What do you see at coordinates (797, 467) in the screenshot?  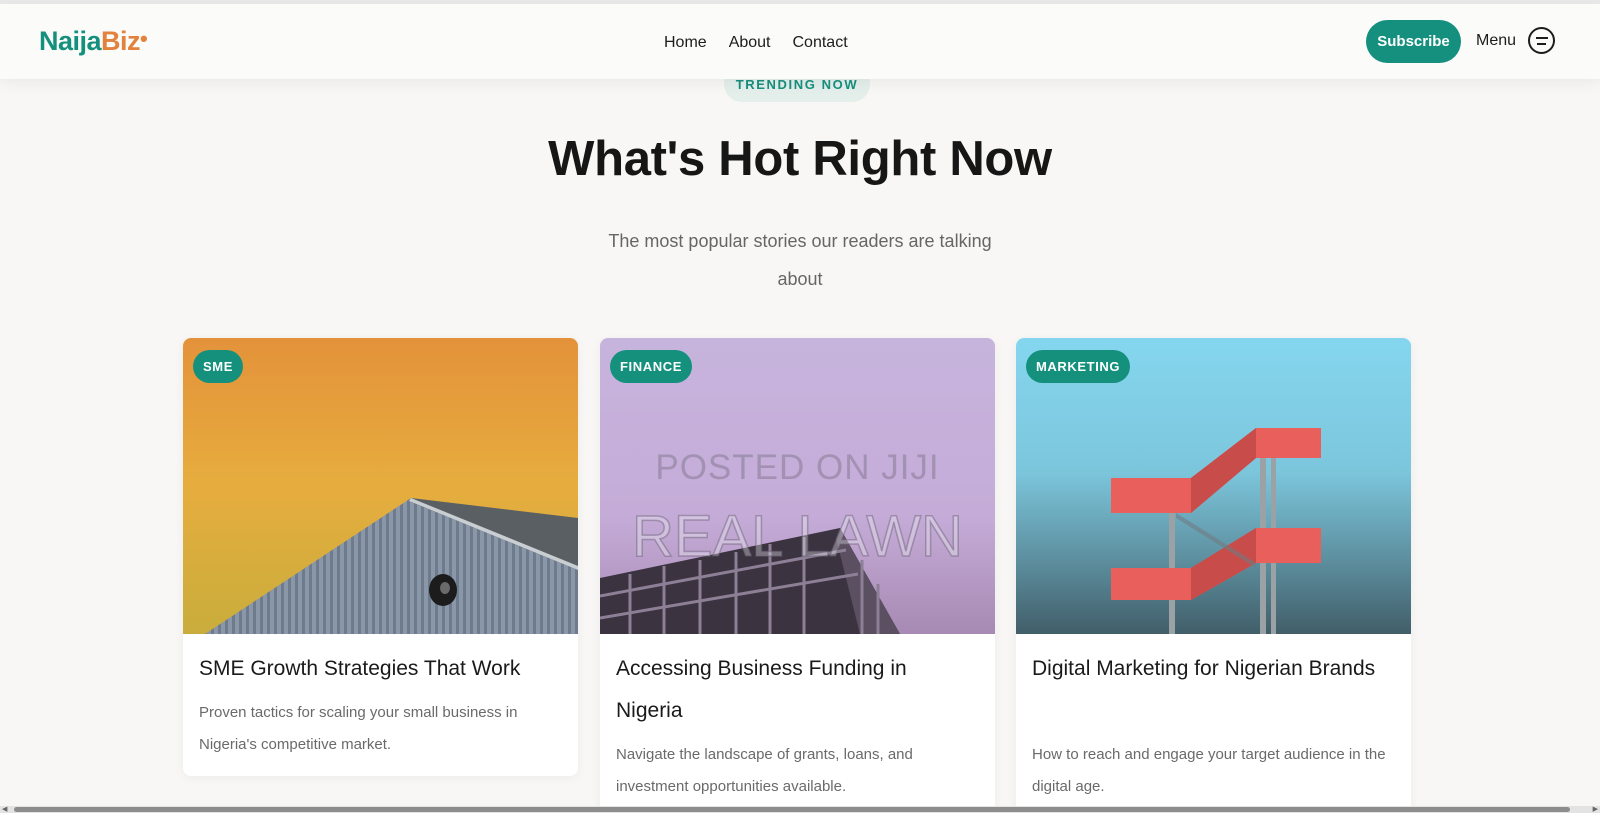 I see `image-watermark-line-1: POSTED ON JIJI` at bounding box center [797, 467].